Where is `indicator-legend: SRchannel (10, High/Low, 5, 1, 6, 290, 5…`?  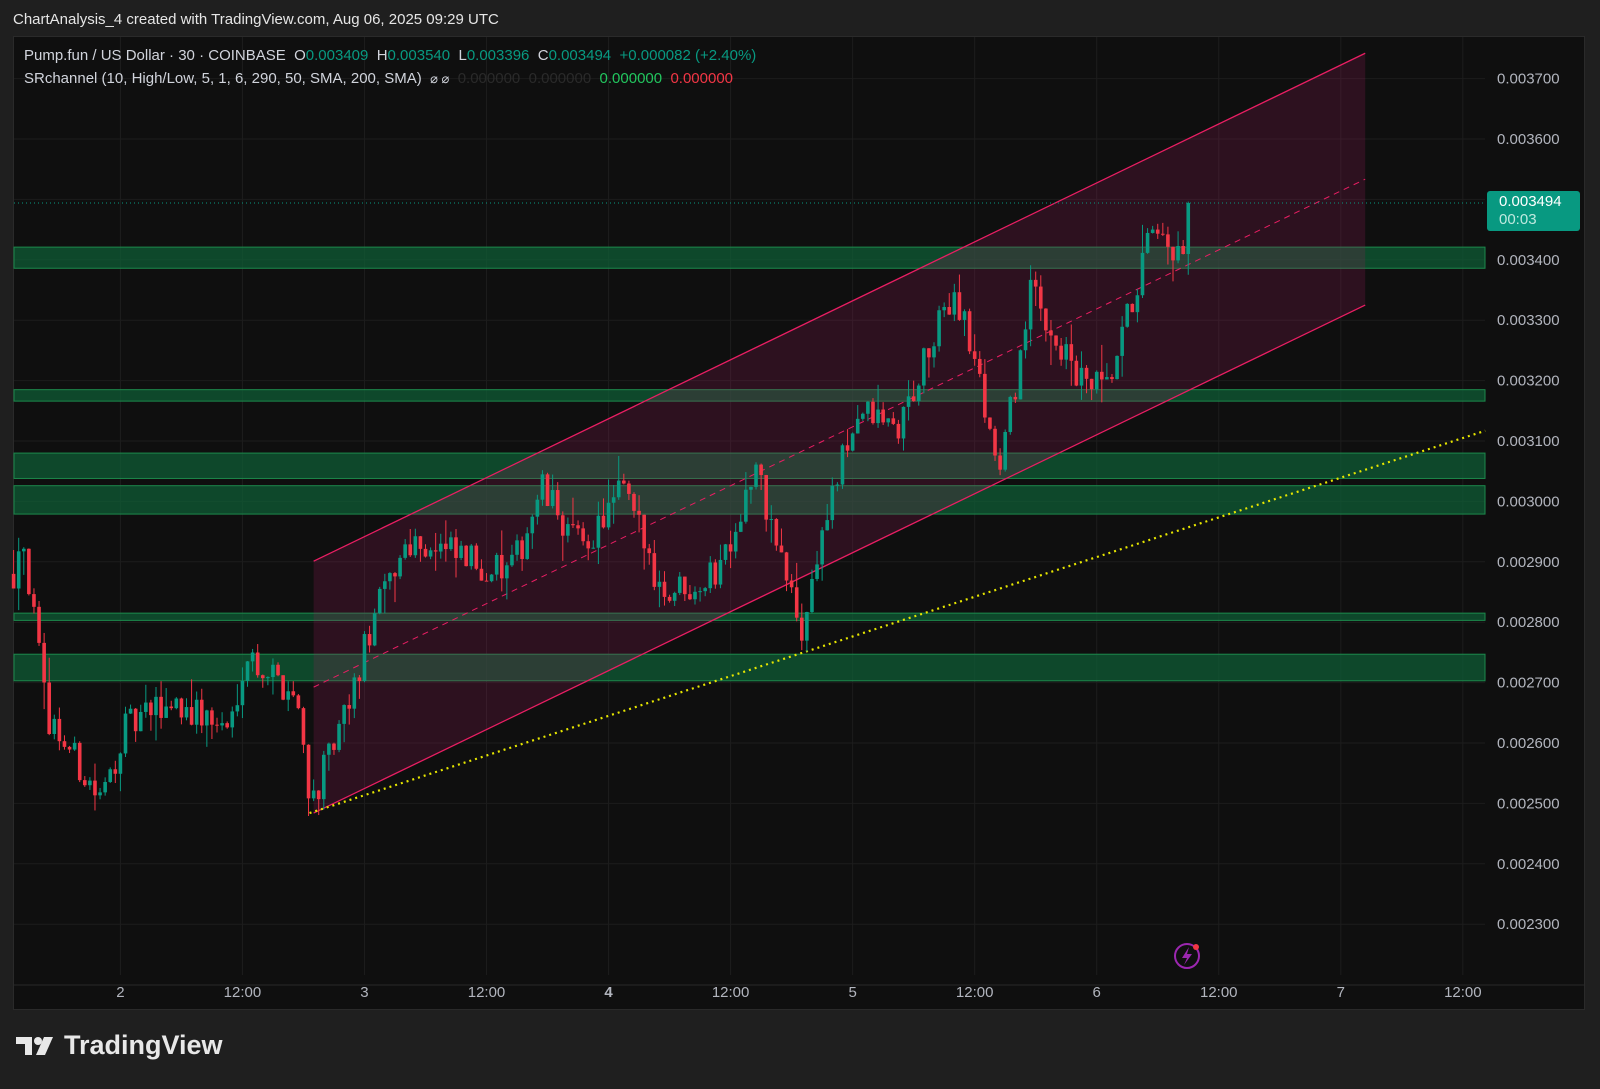
indicator-legend: SRchannel (10, High/Low, 5, 1, 6, 290, 5… is located at coordinates (378, 78).